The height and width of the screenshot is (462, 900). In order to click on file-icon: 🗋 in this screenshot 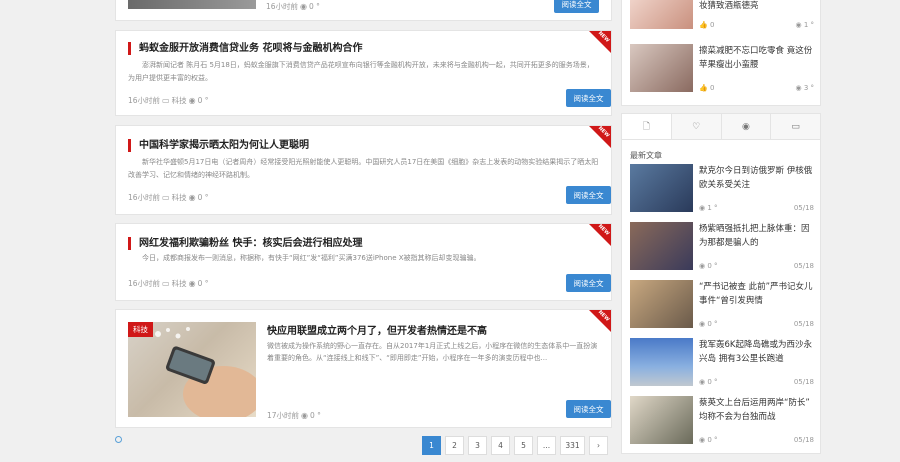, I will do `click(646, 126)`.